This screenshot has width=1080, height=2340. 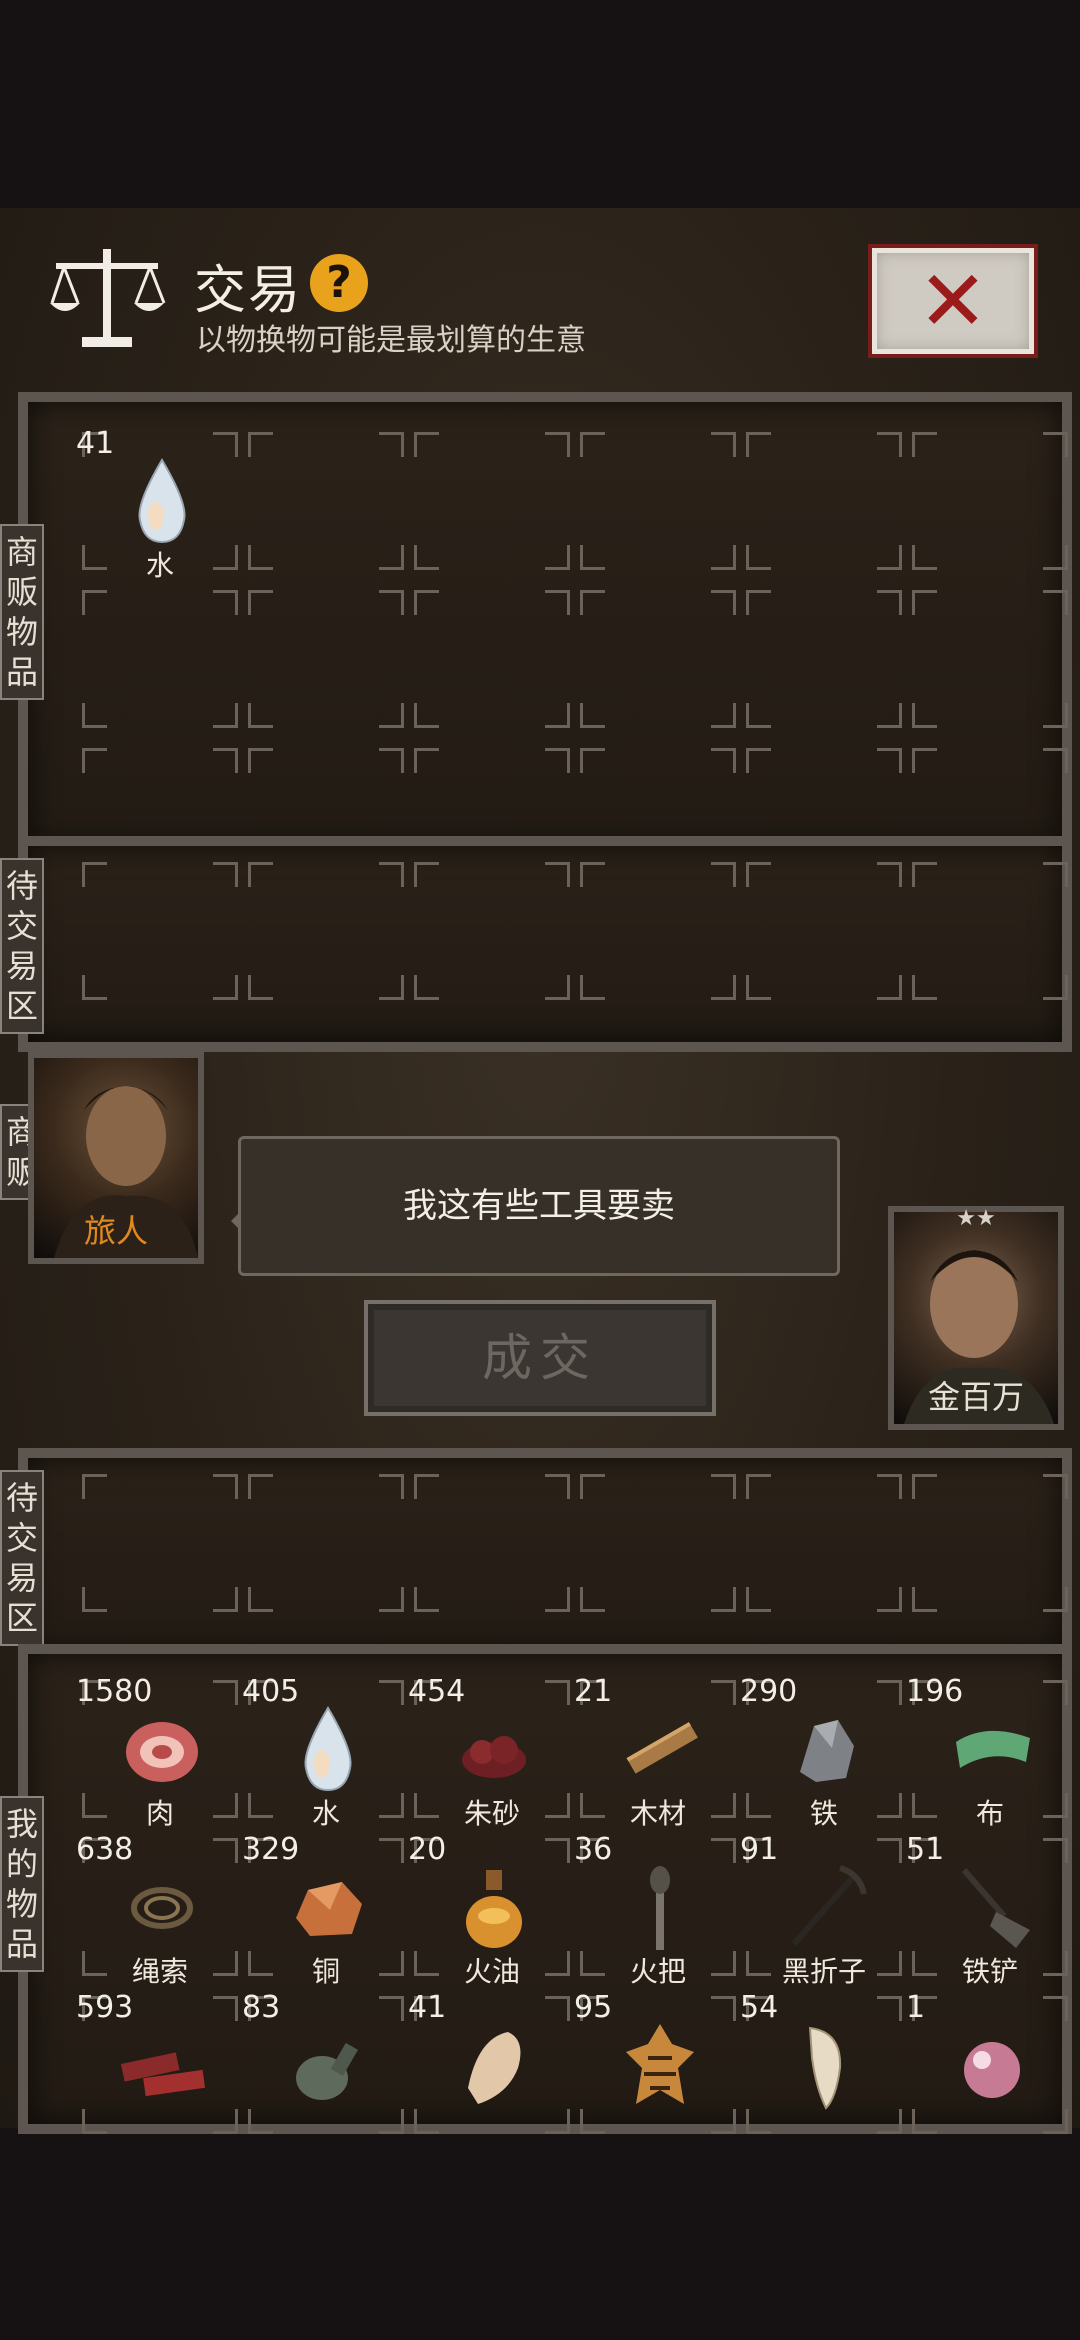 What do you see at coordinates (328, 1749) in the screenshot?
I see `water-drop-icon` at bounding box center [328, 1749].